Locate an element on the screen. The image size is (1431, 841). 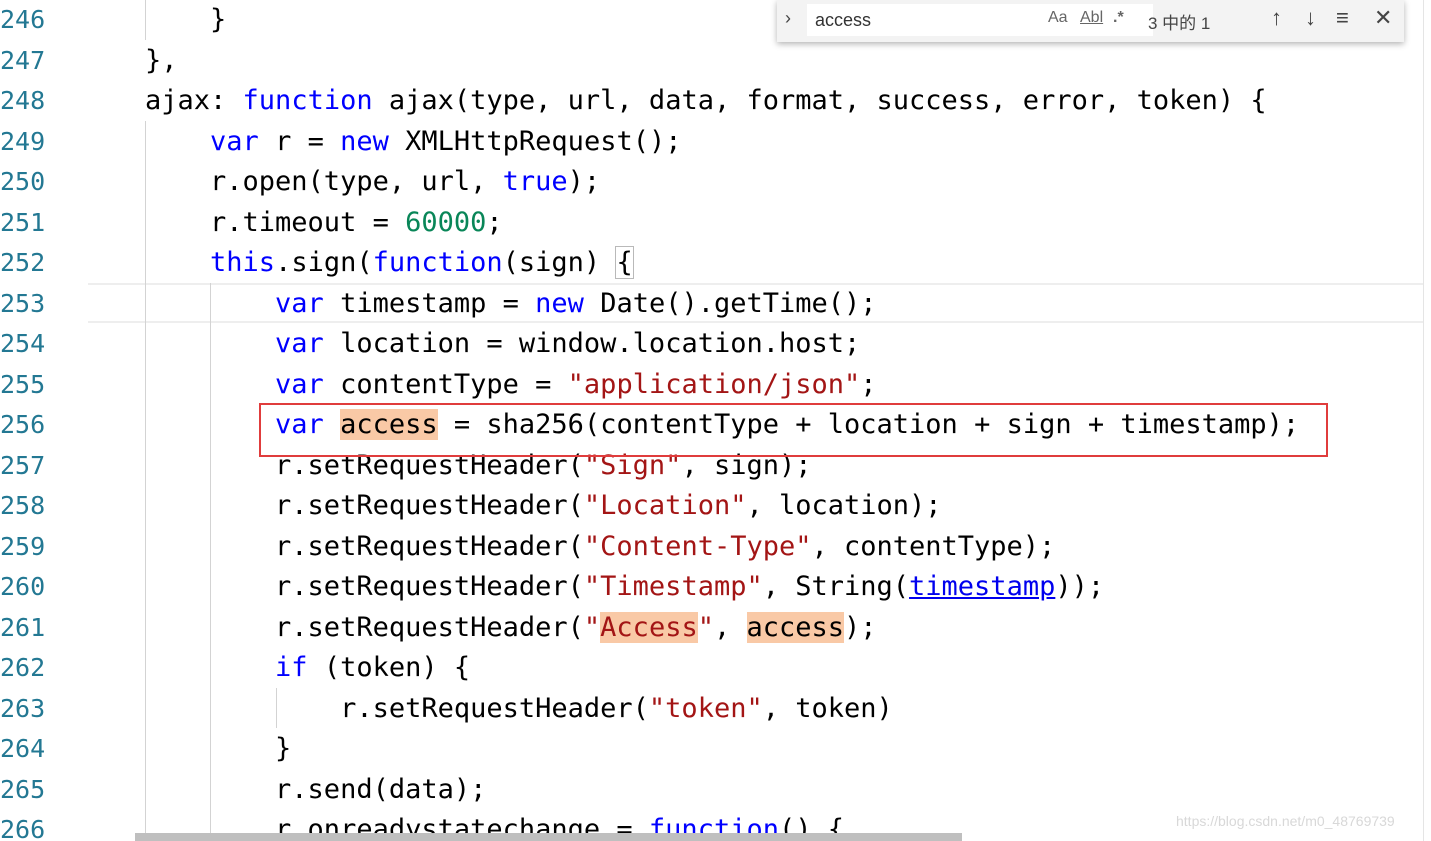
code-line: 250 r.open(type, url, true); is located at coordinates (712, 182).